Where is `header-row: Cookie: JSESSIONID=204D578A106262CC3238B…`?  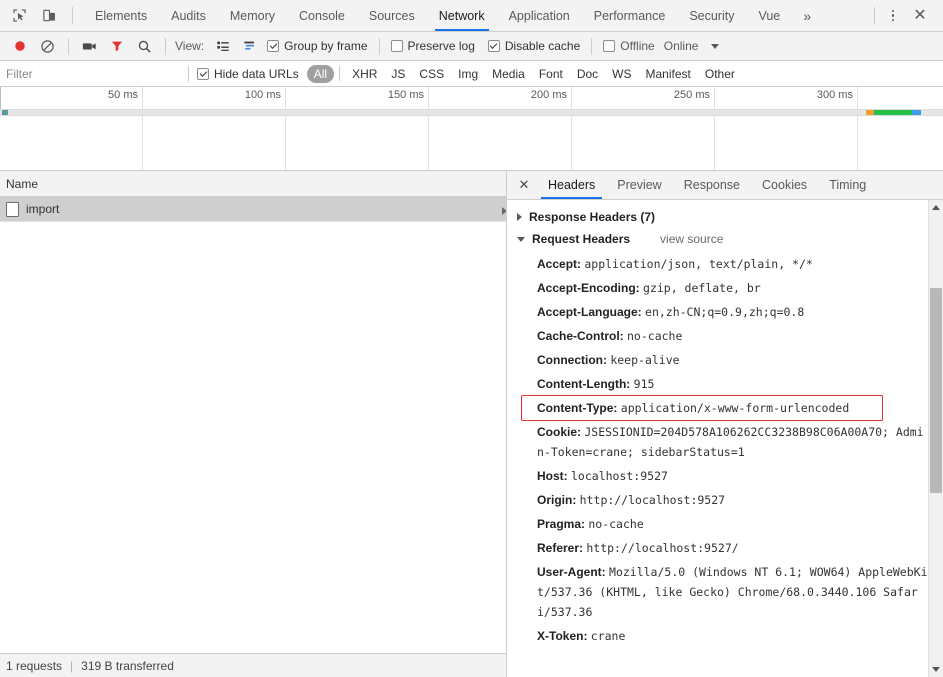
header-row: Cookie: JSESSIONID=204D578A106262CC3238B… is located at coordinates (725, 442).